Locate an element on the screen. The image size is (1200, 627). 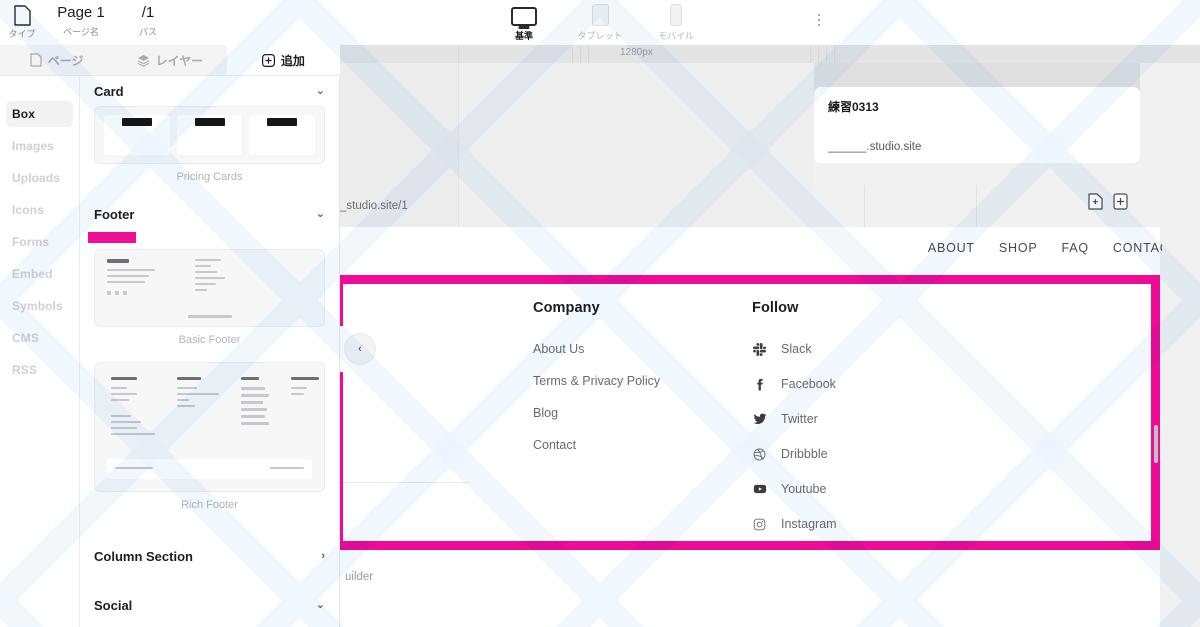
rail-item-icons: Icons is located at coordinates (39, 210).